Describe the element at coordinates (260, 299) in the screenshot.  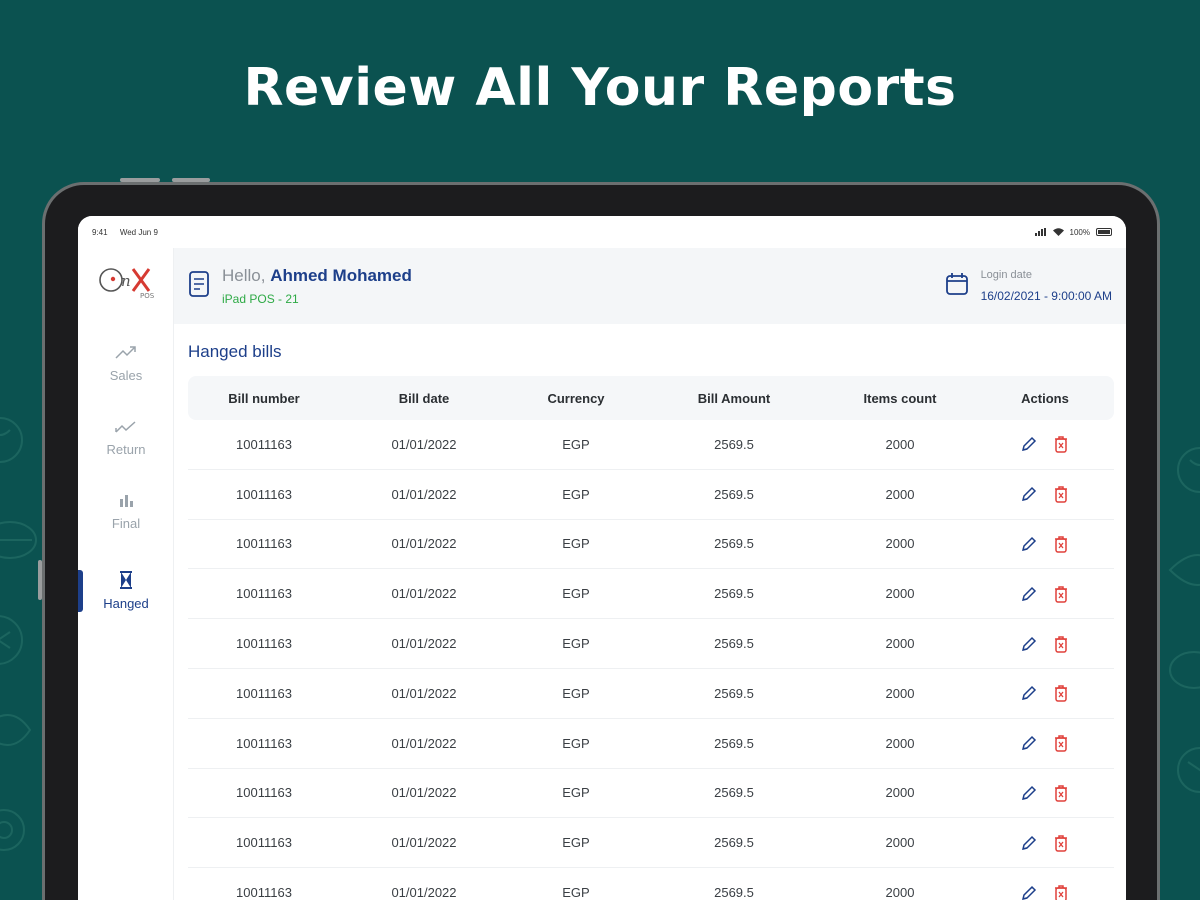
I see `device-label: iPad POS - 21` at that location.